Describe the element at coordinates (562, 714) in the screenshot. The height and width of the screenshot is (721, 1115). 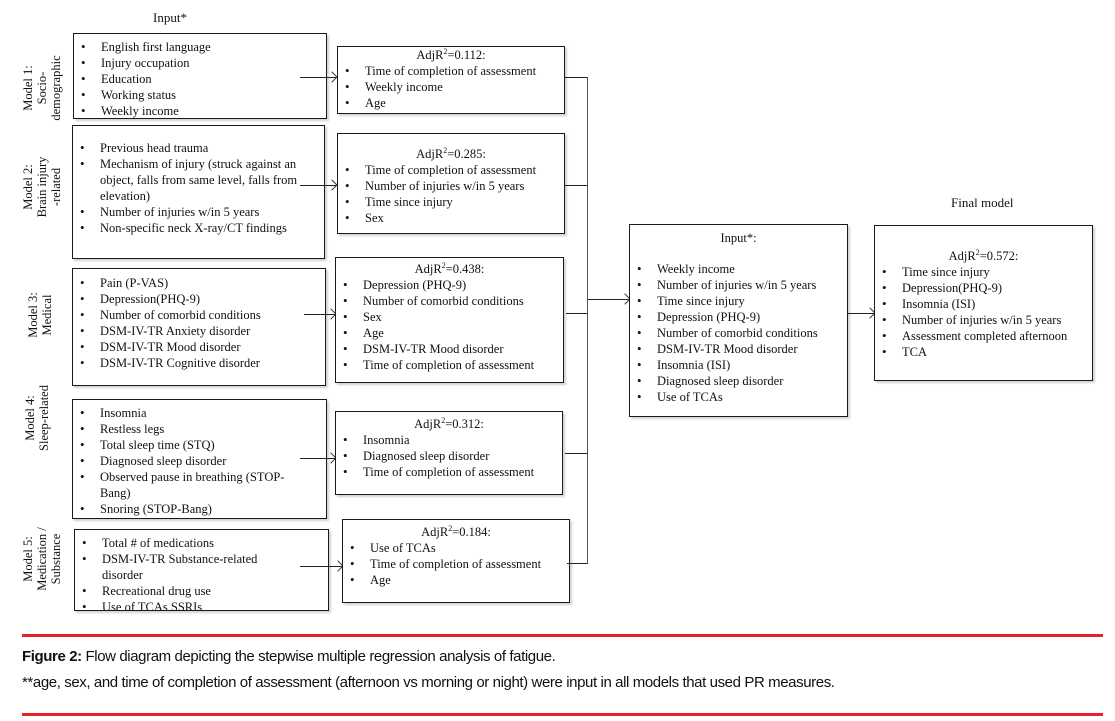
I see `caption-bottom-rule` at that location.